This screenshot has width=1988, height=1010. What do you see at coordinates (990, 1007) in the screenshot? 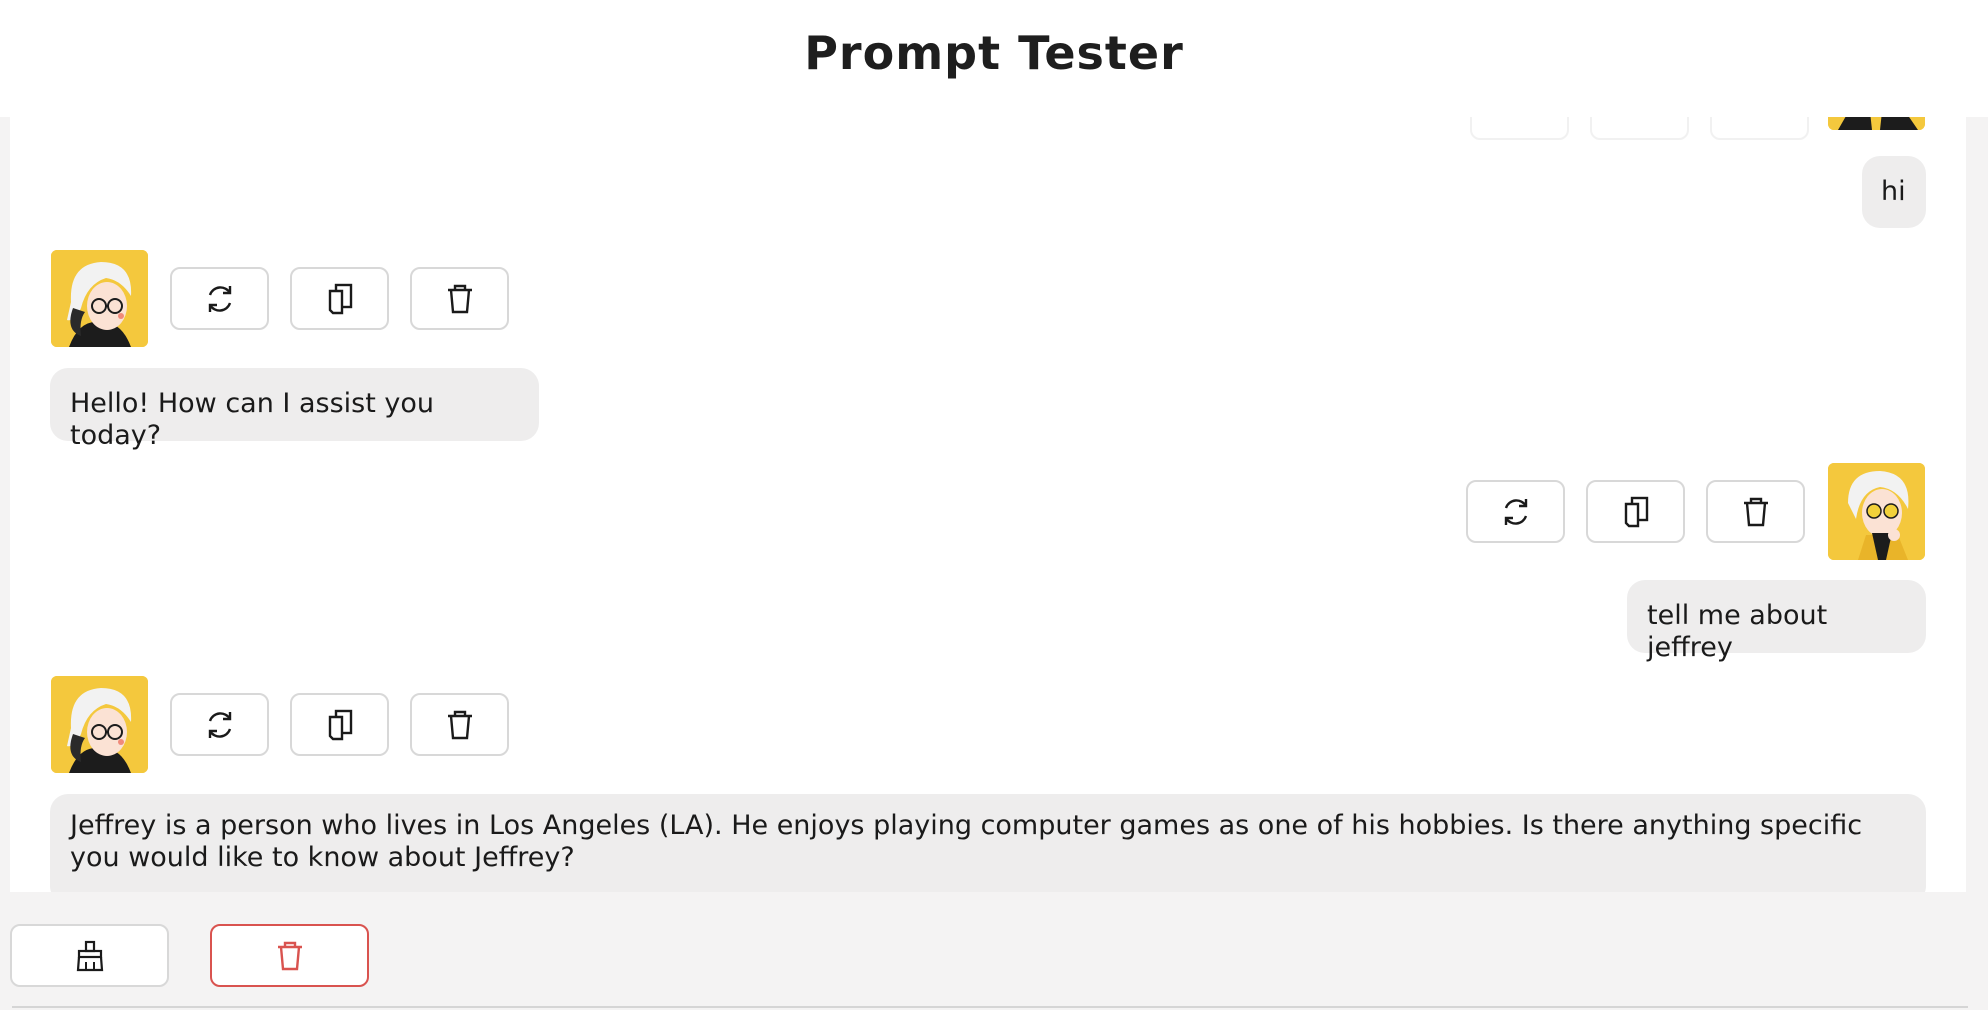
I see `input-area-edge` at bounding box center [990, 1007].